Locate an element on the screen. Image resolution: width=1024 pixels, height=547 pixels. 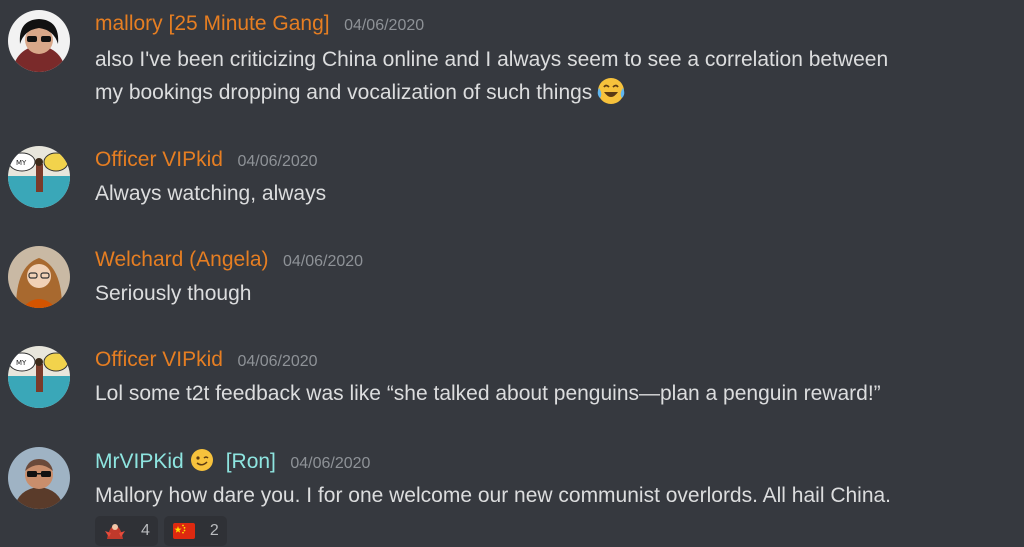
joy-emoji-icon is located at coordinates (611, 91).